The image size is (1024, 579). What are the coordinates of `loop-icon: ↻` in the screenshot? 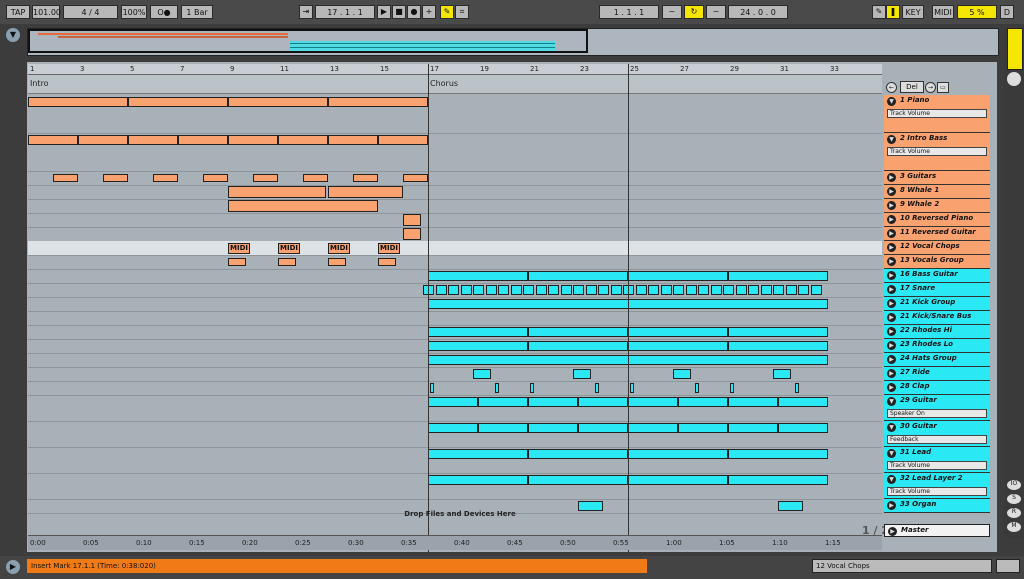 It's located at (694, 12).